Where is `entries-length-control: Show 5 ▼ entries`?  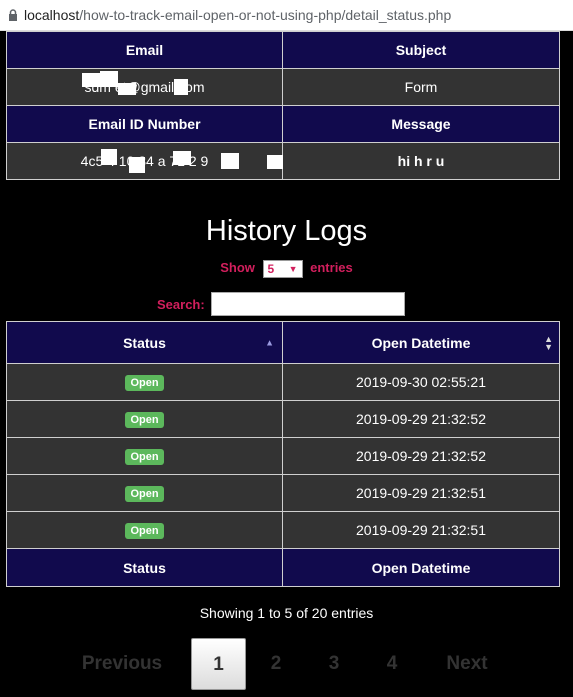
entries-length-control: Show 5 ▼ entries is located at coordinates (286, 268).